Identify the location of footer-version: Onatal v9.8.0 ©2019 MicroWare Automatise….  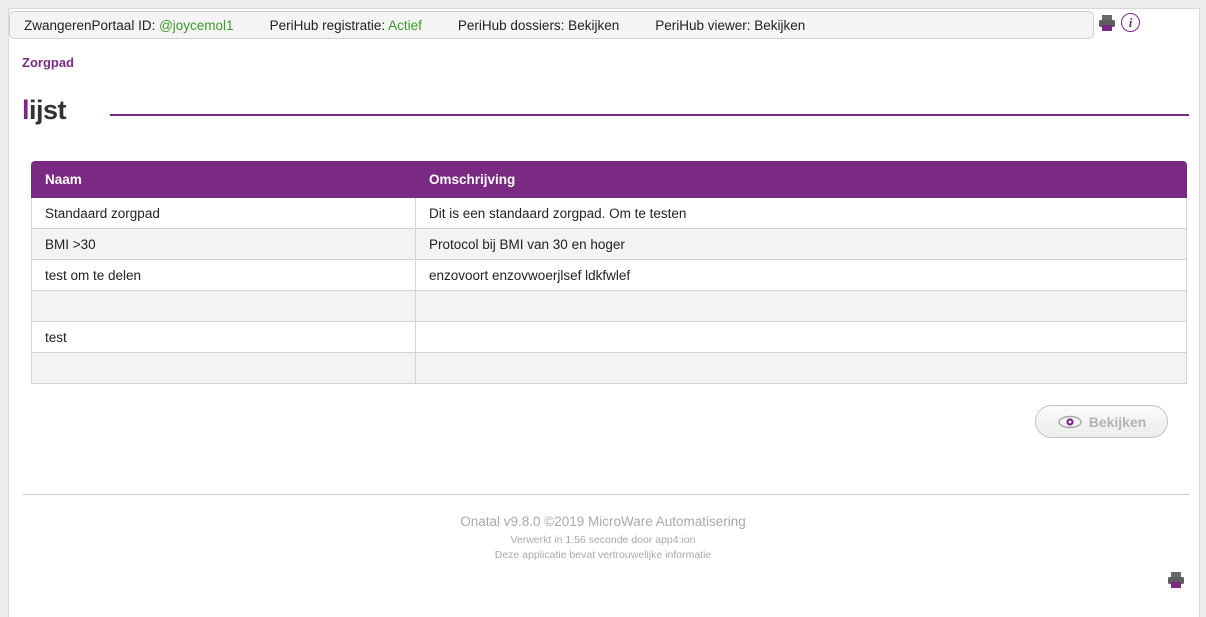
(603, 521).